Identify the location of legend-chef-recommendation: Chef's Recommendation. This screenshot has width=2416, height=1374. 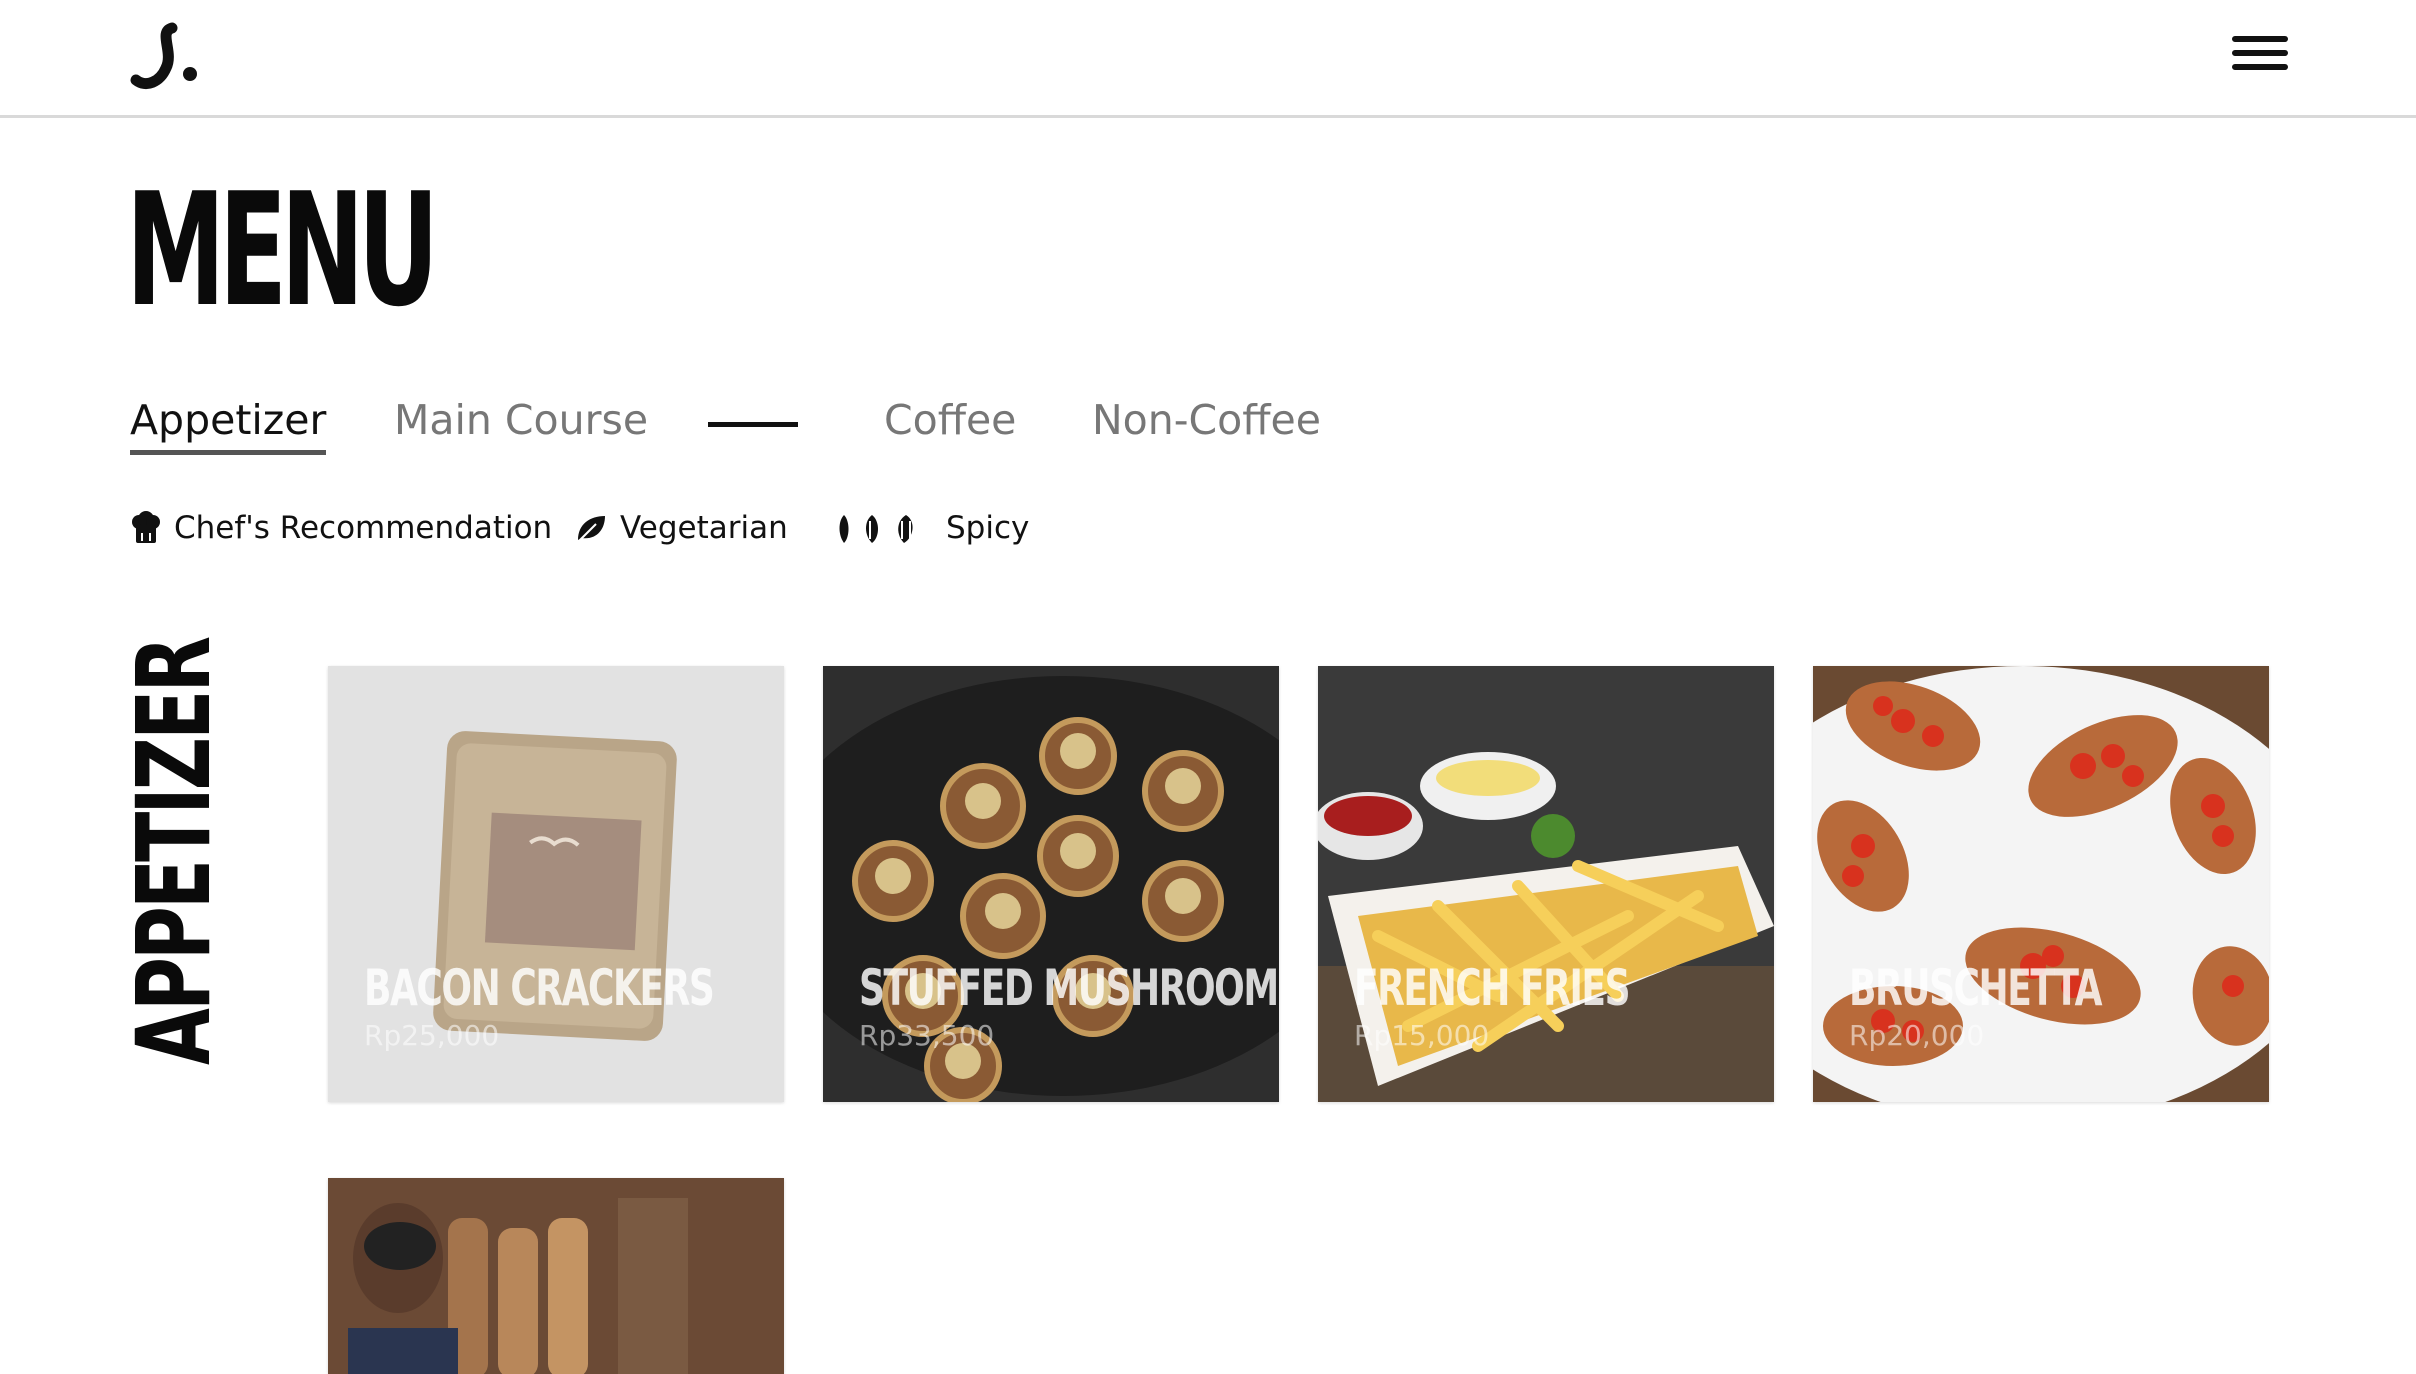
(341, 528).